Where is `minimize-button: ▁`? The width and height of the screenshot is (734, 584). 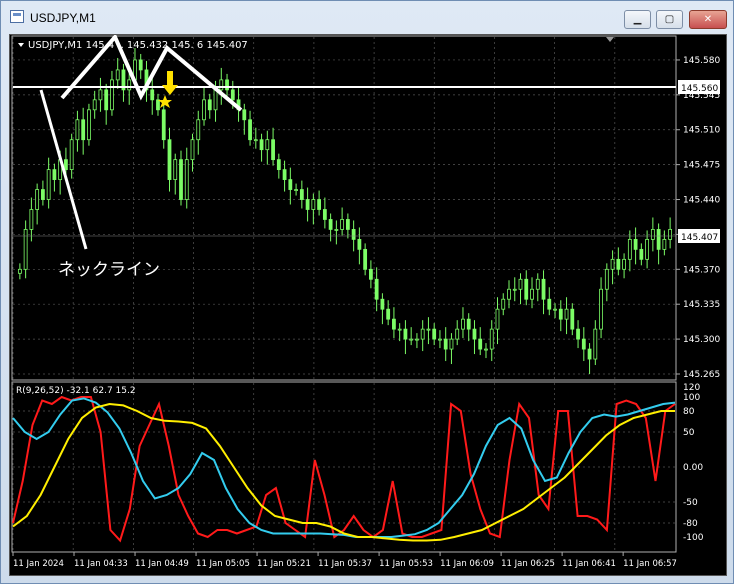
minimize-button: ▁ is located at coordinates (637, 19).